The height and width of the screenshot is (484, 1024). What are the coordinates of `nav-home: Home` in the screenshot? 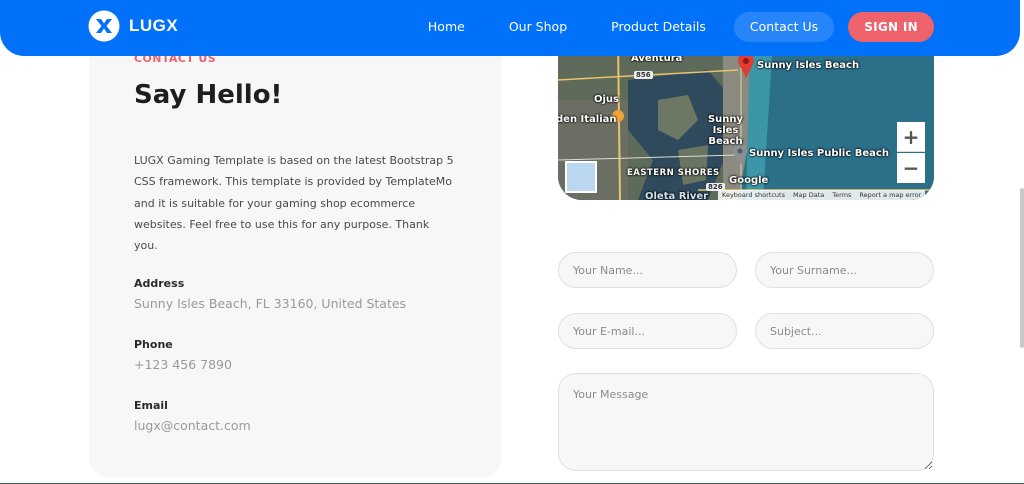 It's located at (446, 27).